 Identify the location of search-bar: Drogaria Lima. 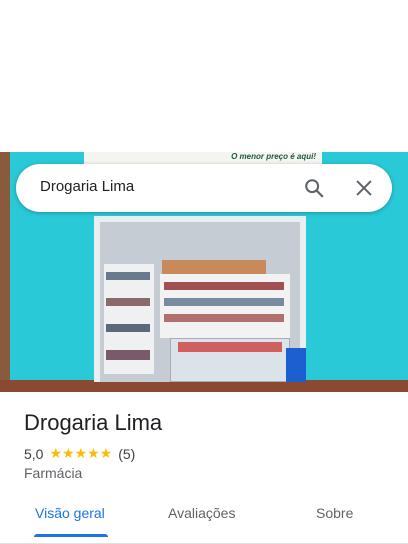
(204, 188).